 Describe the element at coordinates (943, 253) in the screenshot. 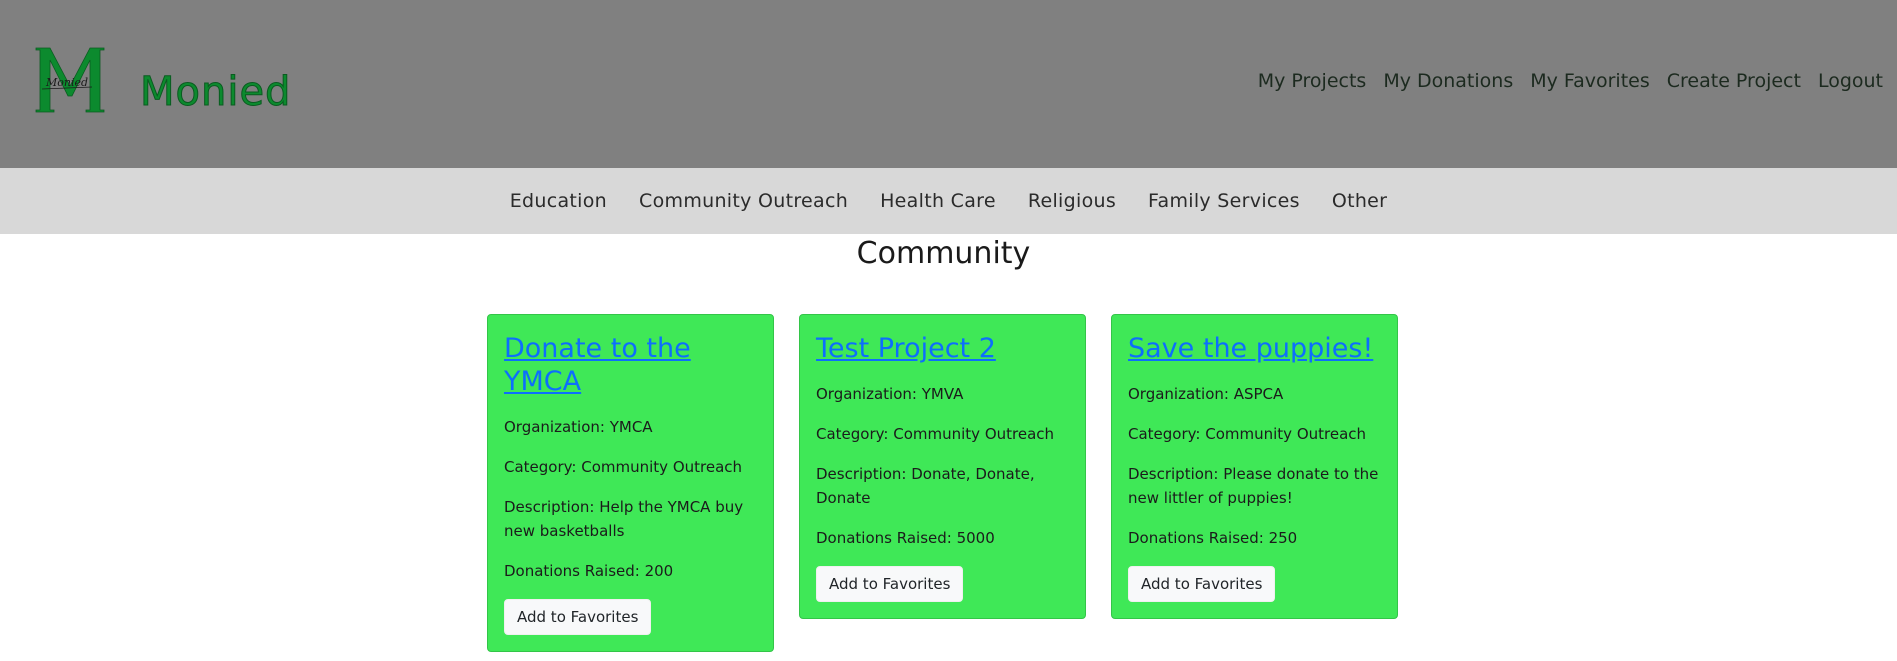

I see `page-title: Community` at that location.